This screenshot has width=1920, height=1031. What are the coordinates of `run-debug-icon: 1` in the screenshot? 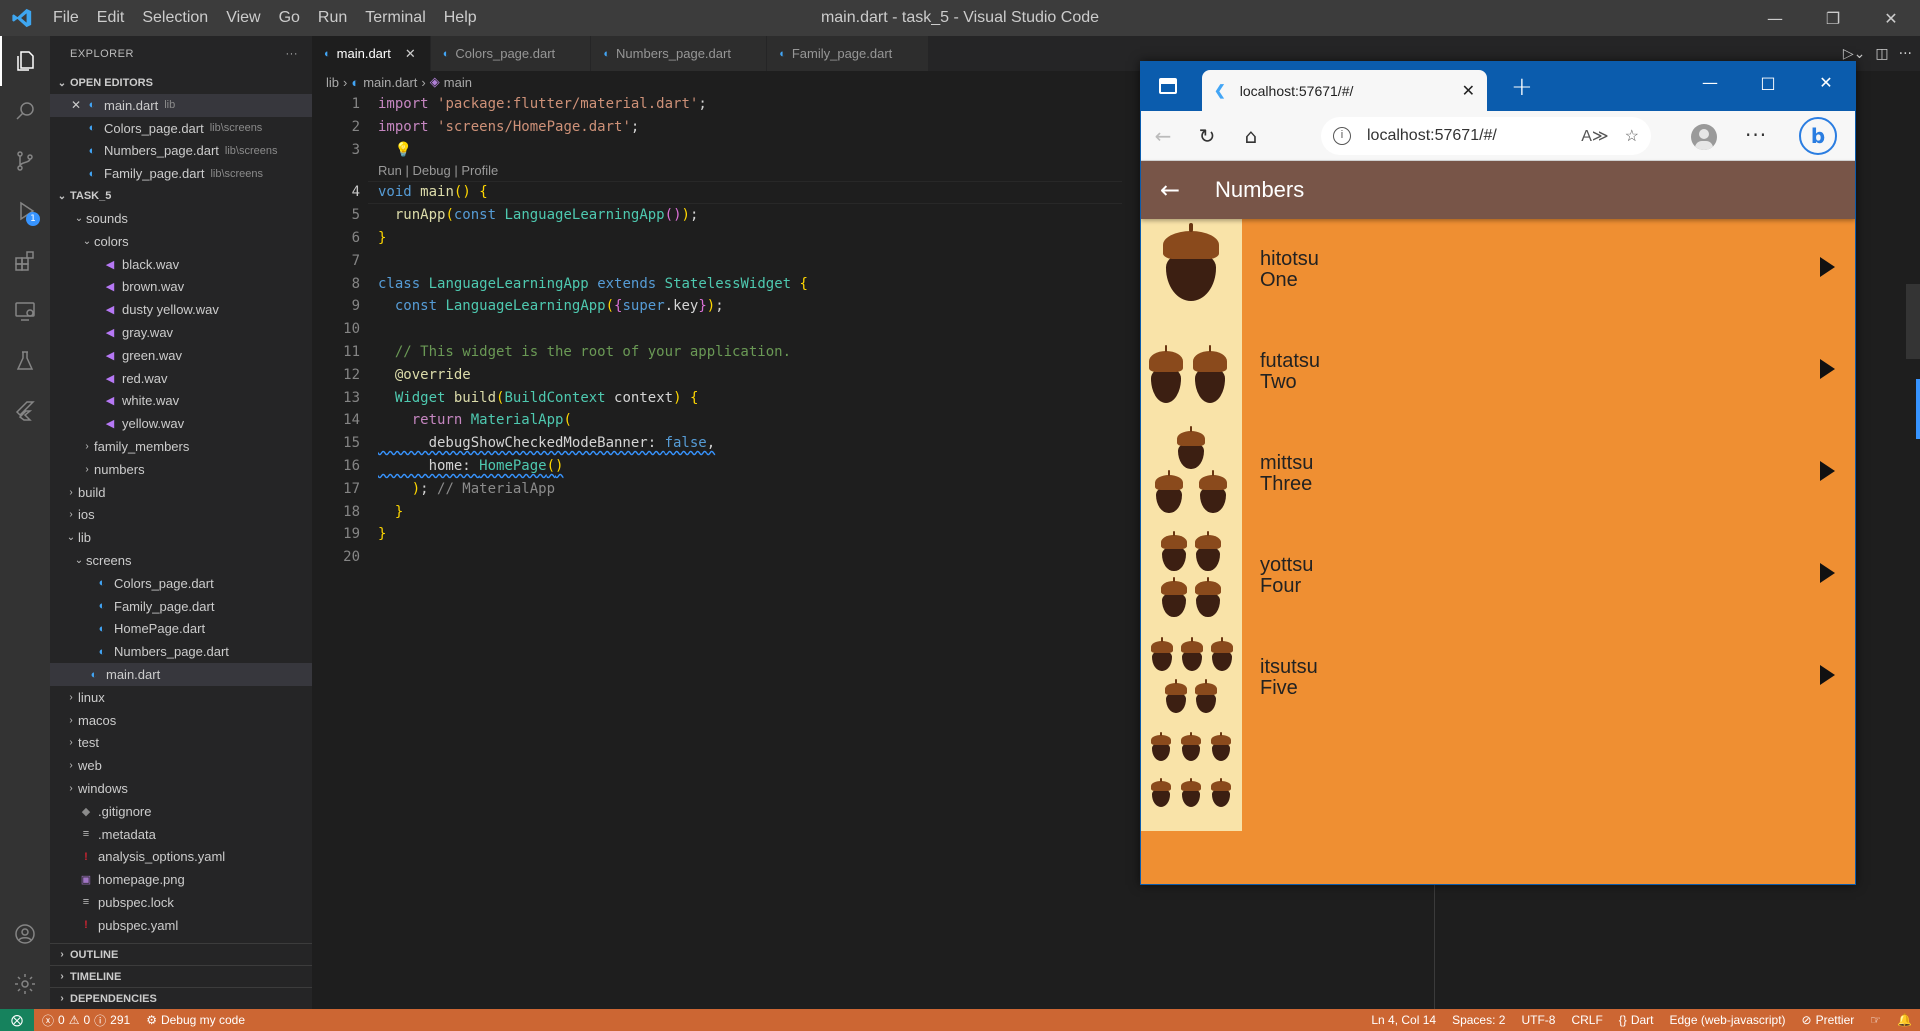 It's located at (25, 211).